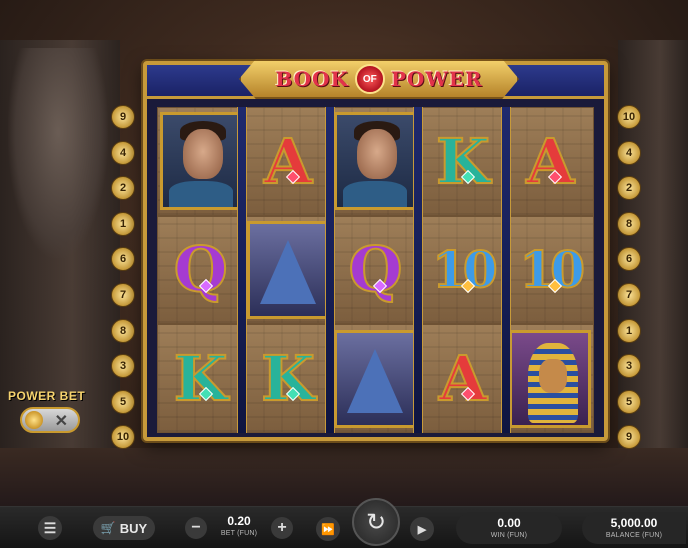 Image resolution: width=688 pixels, height=548 pixels. What do you see at coordinates (629, 277) in the screenshot?
I see `payline-indicators-right: 10 4 2 8 6 7 1 3 5 9` at bounding box center [629, 277].